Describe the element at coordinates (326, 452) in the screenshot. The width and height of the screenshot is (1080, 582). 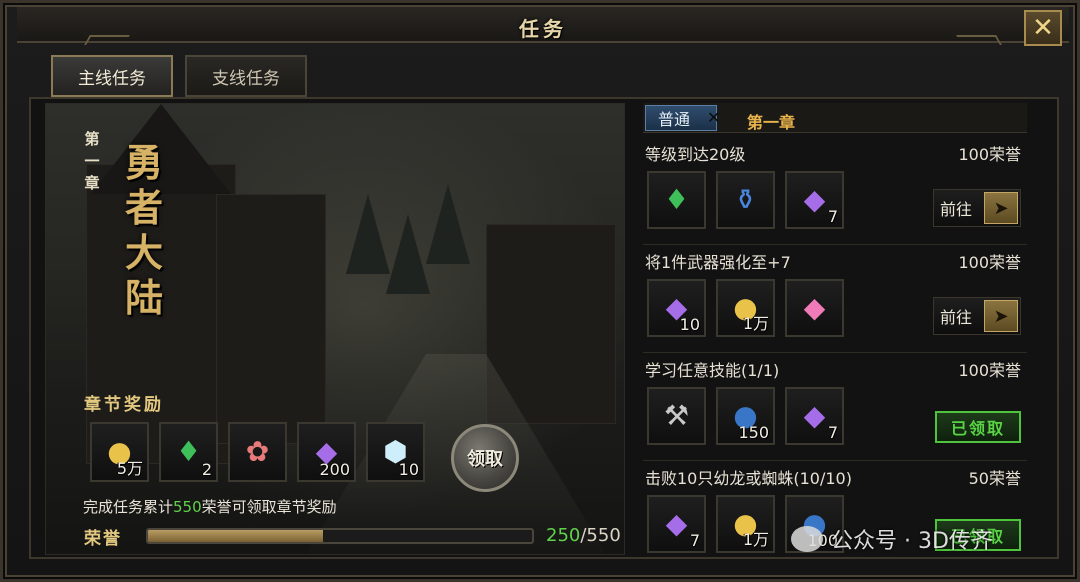
I see `reward-slot: ◆ 200` at that location.